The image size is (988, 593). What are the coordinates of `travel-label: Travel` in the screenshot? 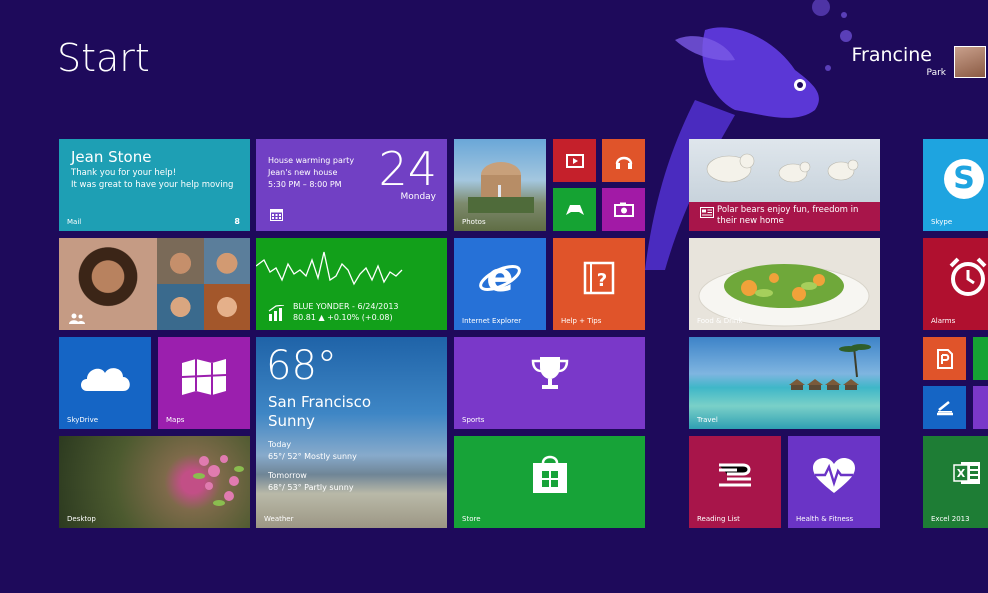 It's located at (707, 420).